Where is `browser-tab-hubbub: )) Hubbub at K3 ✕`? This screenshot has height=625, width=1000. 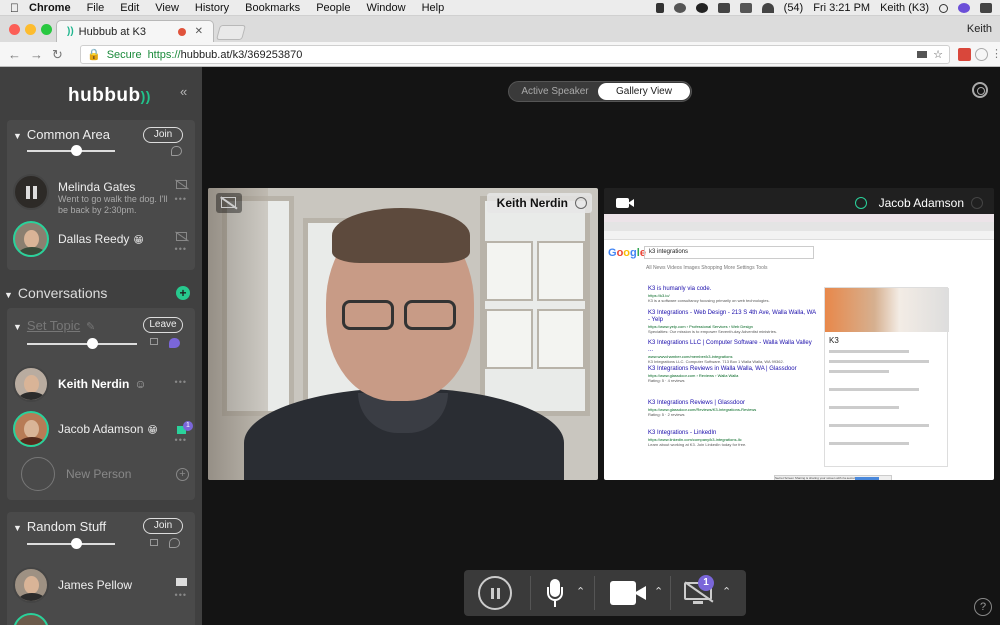 browser-tab-hubbub: )) Hubbub at K3 ✕ is located at coordinates (135, 31).